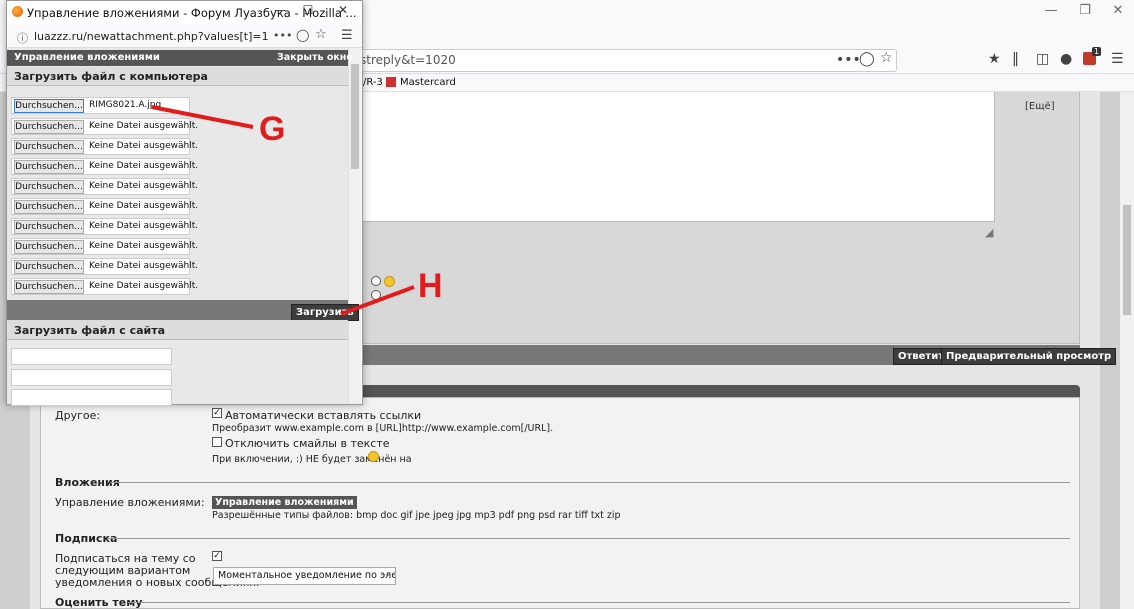 The image size is (1134, 609). I want to click on popup-minimize-button: —, so click(280, 10).